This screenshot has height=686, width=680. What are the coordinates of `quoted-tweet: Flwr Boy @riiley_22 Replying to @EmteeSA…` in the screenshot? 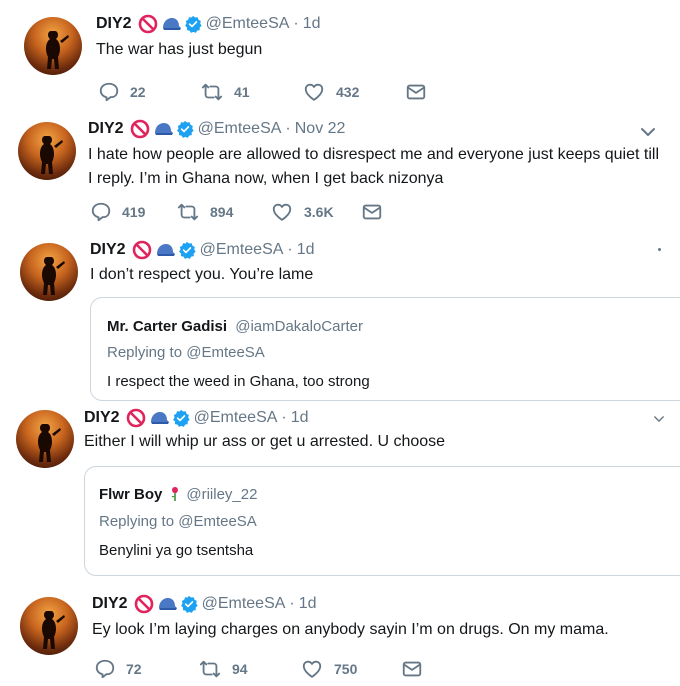 It's located at (382, 521).